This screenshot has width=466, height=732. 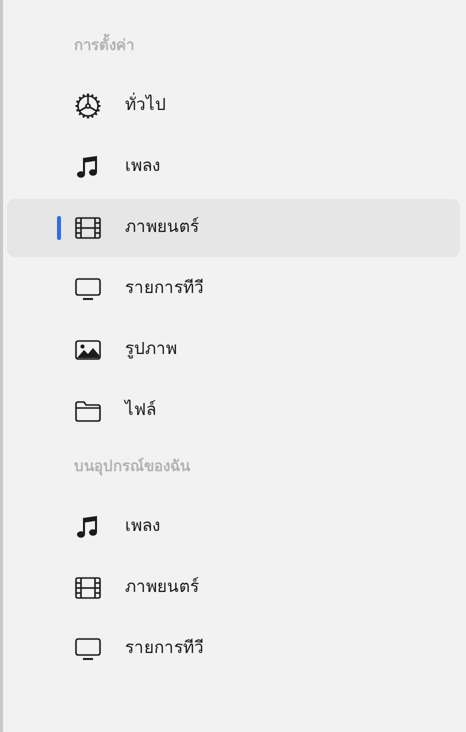 I want to click on sidebar-item: ทั่วไป, so click(x=233, y=106).